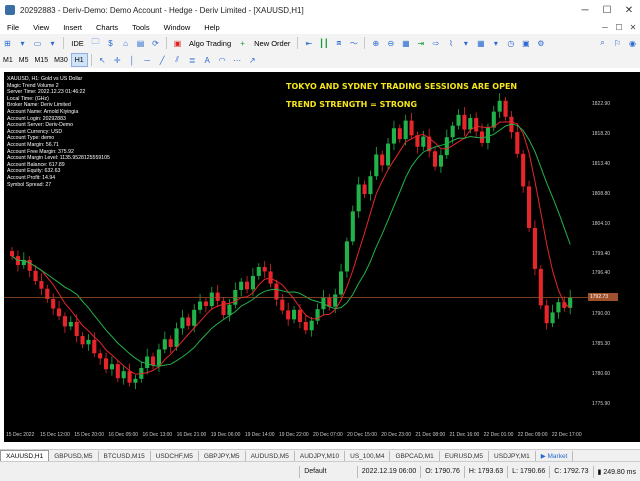 This screenshot has height=481, width=640. What do you see at coordinates (177, 27) in the screenshot?
I see `menu-window: Window` at bounding box center [177, 27].